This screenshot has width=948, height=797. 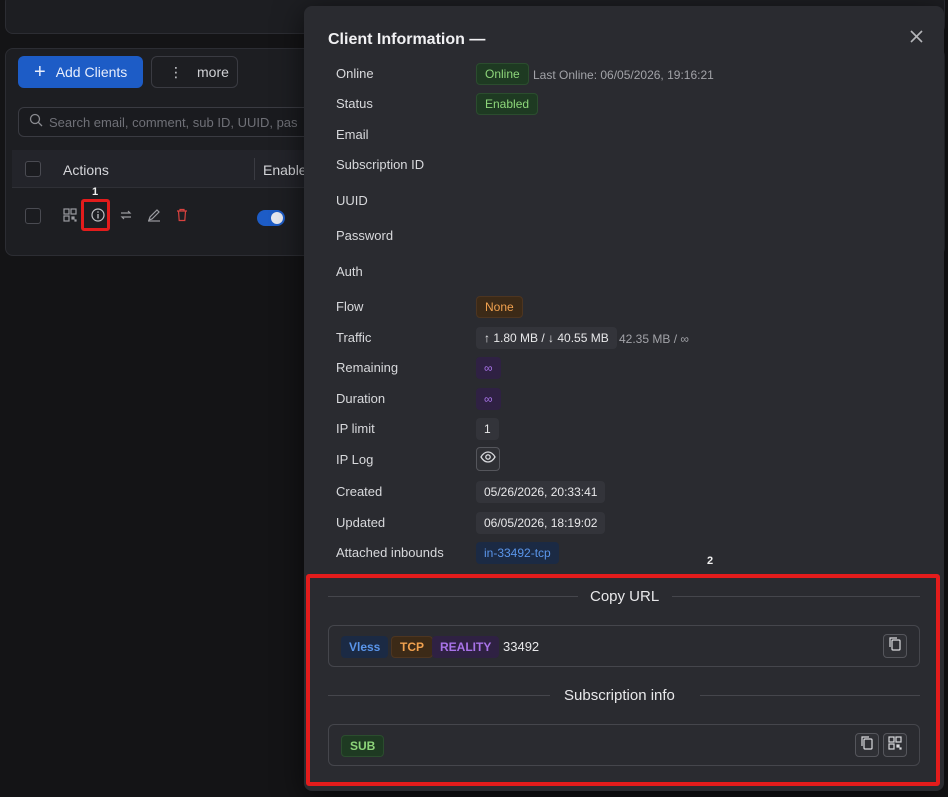 I want to click on add-clients-label: Add Clients, so click(x=91, y=72).